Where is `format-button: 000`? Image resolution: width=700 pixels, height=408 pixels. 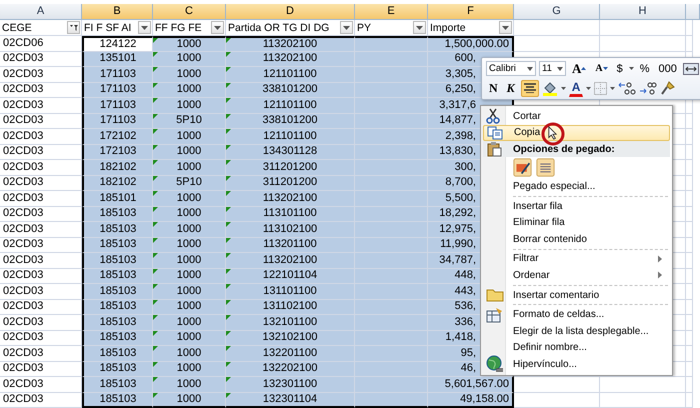
format-button: 000 is located at coordinates (668, 69).